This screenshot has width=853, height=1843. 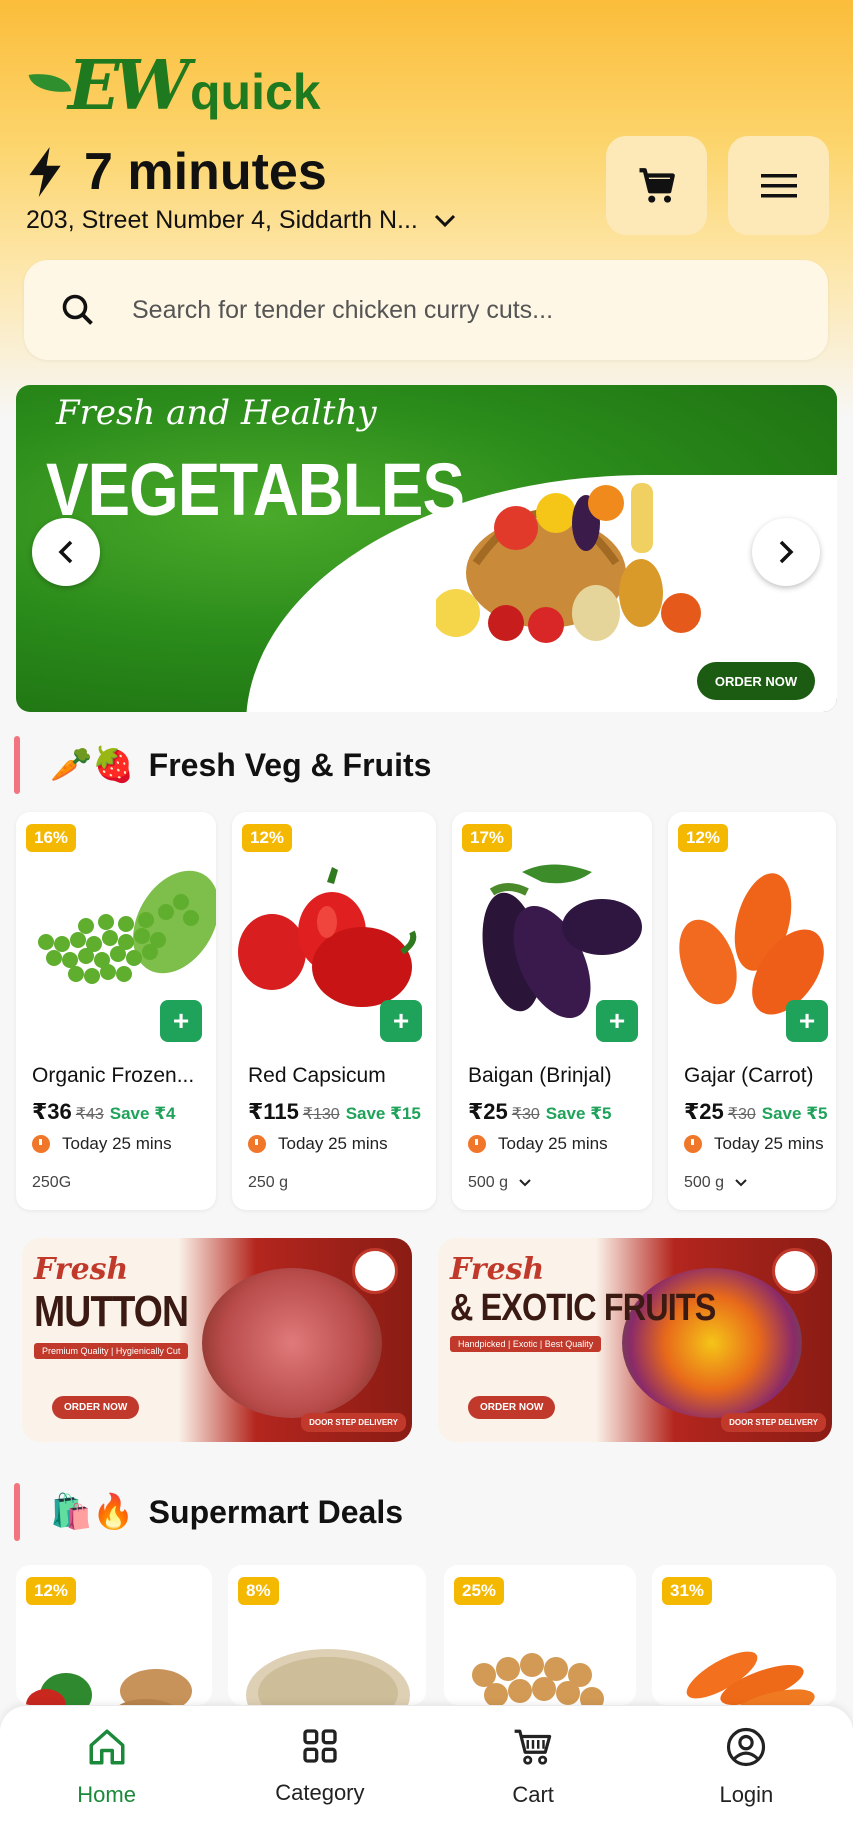 I want to click on deal-card: 12%, so click(x=114, y=1635).